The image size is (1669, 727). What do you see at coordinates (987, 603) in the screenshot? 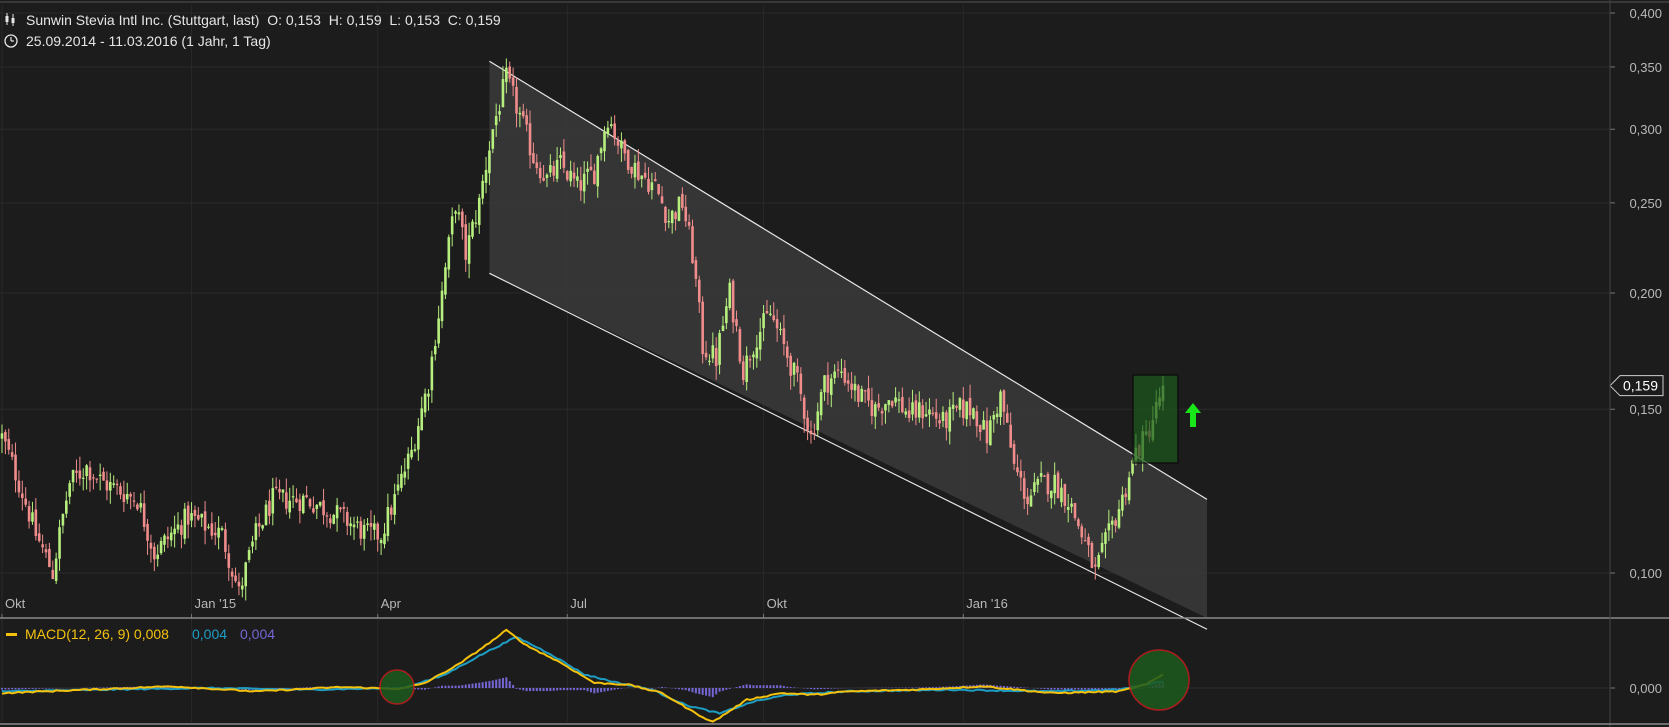
I see `x-tick-label: Jan '16` at bounding box center [987, 603].